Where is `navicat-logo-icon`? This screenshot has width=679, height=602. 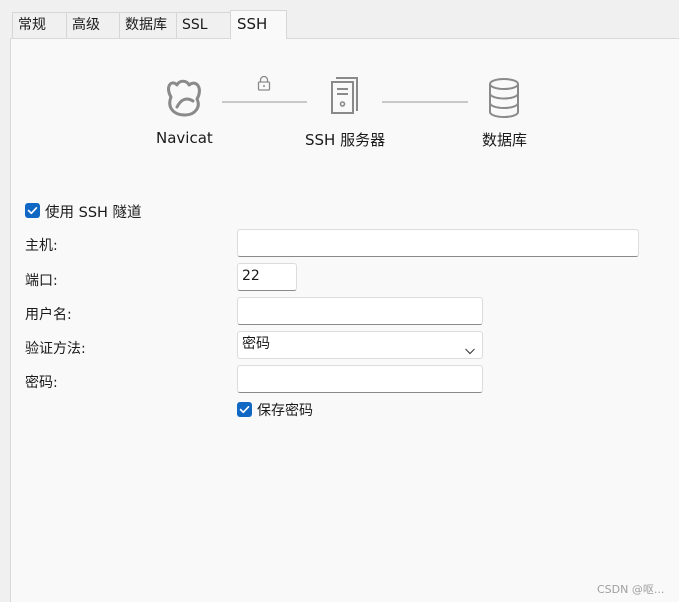 navicat-logo-icon is located at coordinates (184, 98).